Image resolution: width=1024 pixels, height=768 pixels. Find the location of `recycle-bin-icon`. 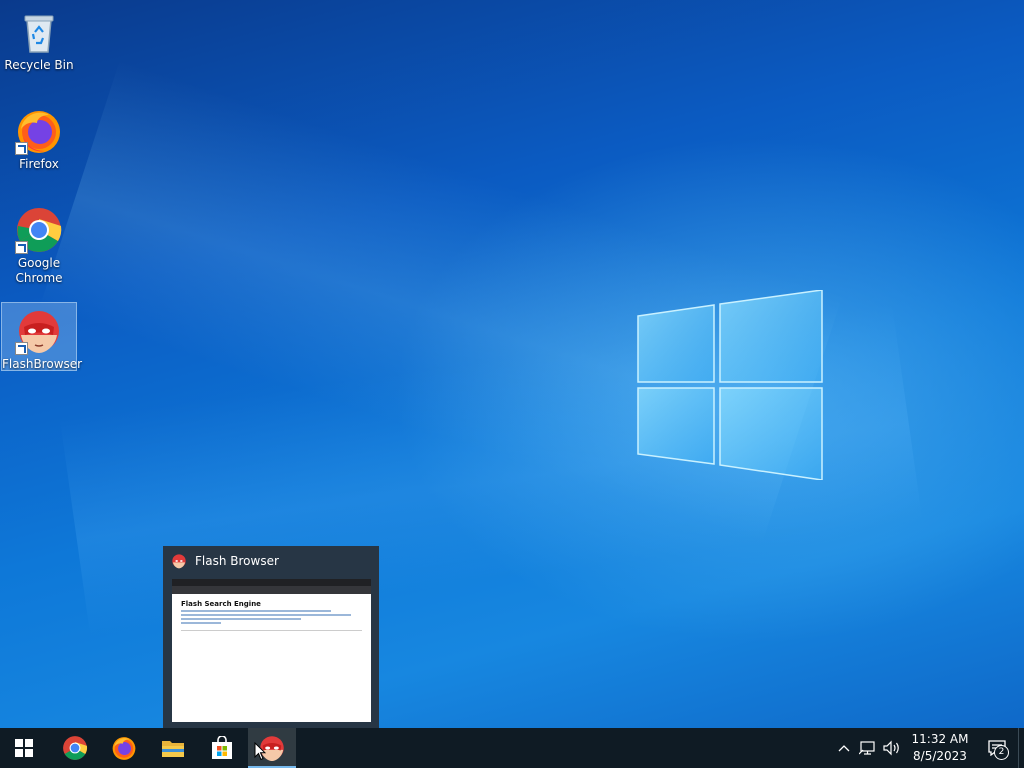

recycle-bin-icon is located at coordinates (39, 32).